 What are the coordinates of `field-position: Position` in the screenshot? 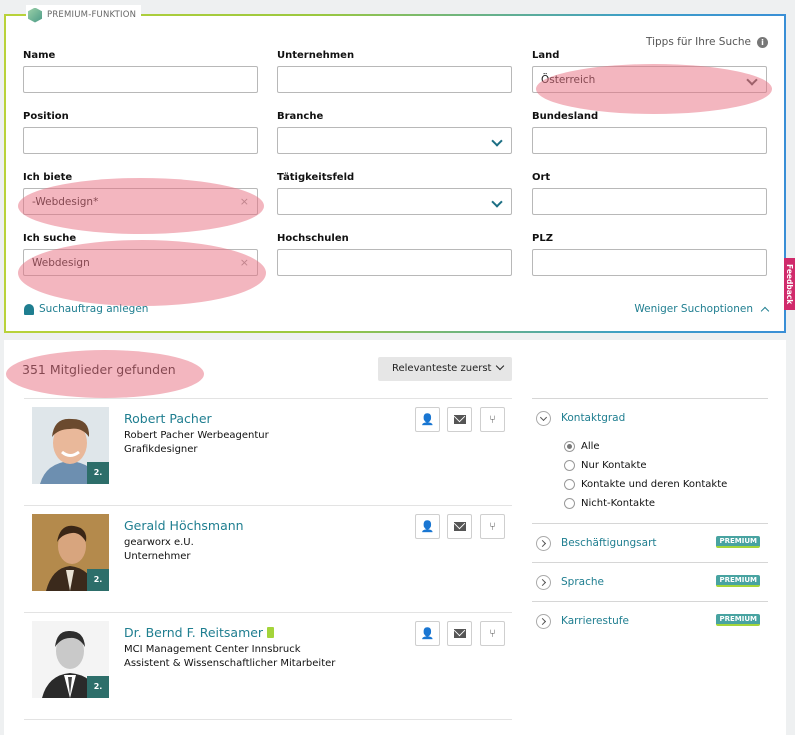 It's located at (140, 132).